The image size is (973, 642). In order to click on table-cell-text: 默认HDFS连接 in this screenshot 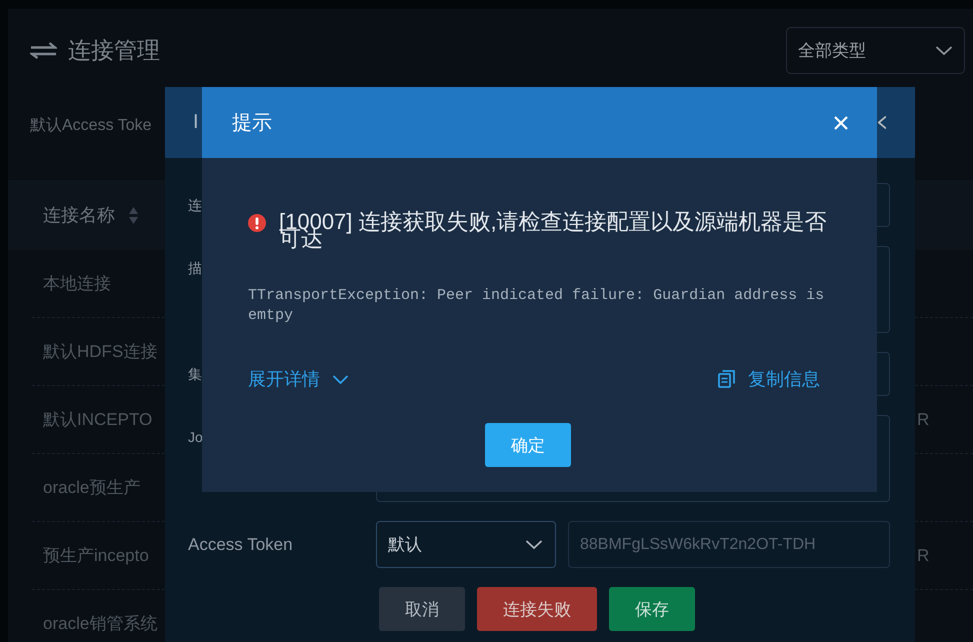, I will do `click(100, 352)`.